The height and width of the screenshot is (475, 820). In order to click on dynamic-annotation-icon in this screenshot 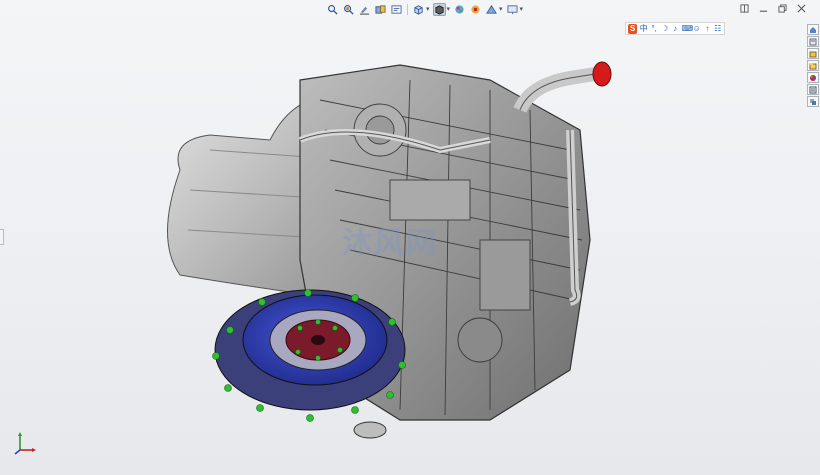, I will do `click(396, 9)`.